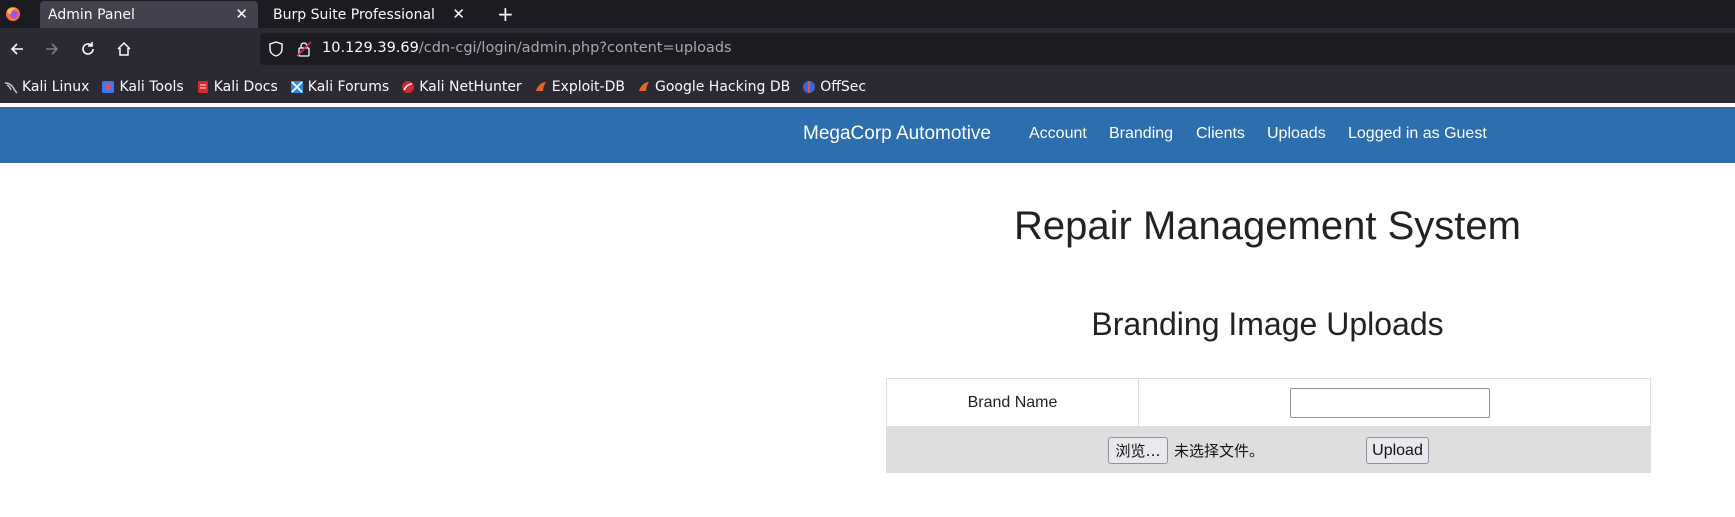 Image resolution: width=1735 pixels, height=517 pixels. I want to click on section-title: Branding Image Uploads, so click(1267, 324).